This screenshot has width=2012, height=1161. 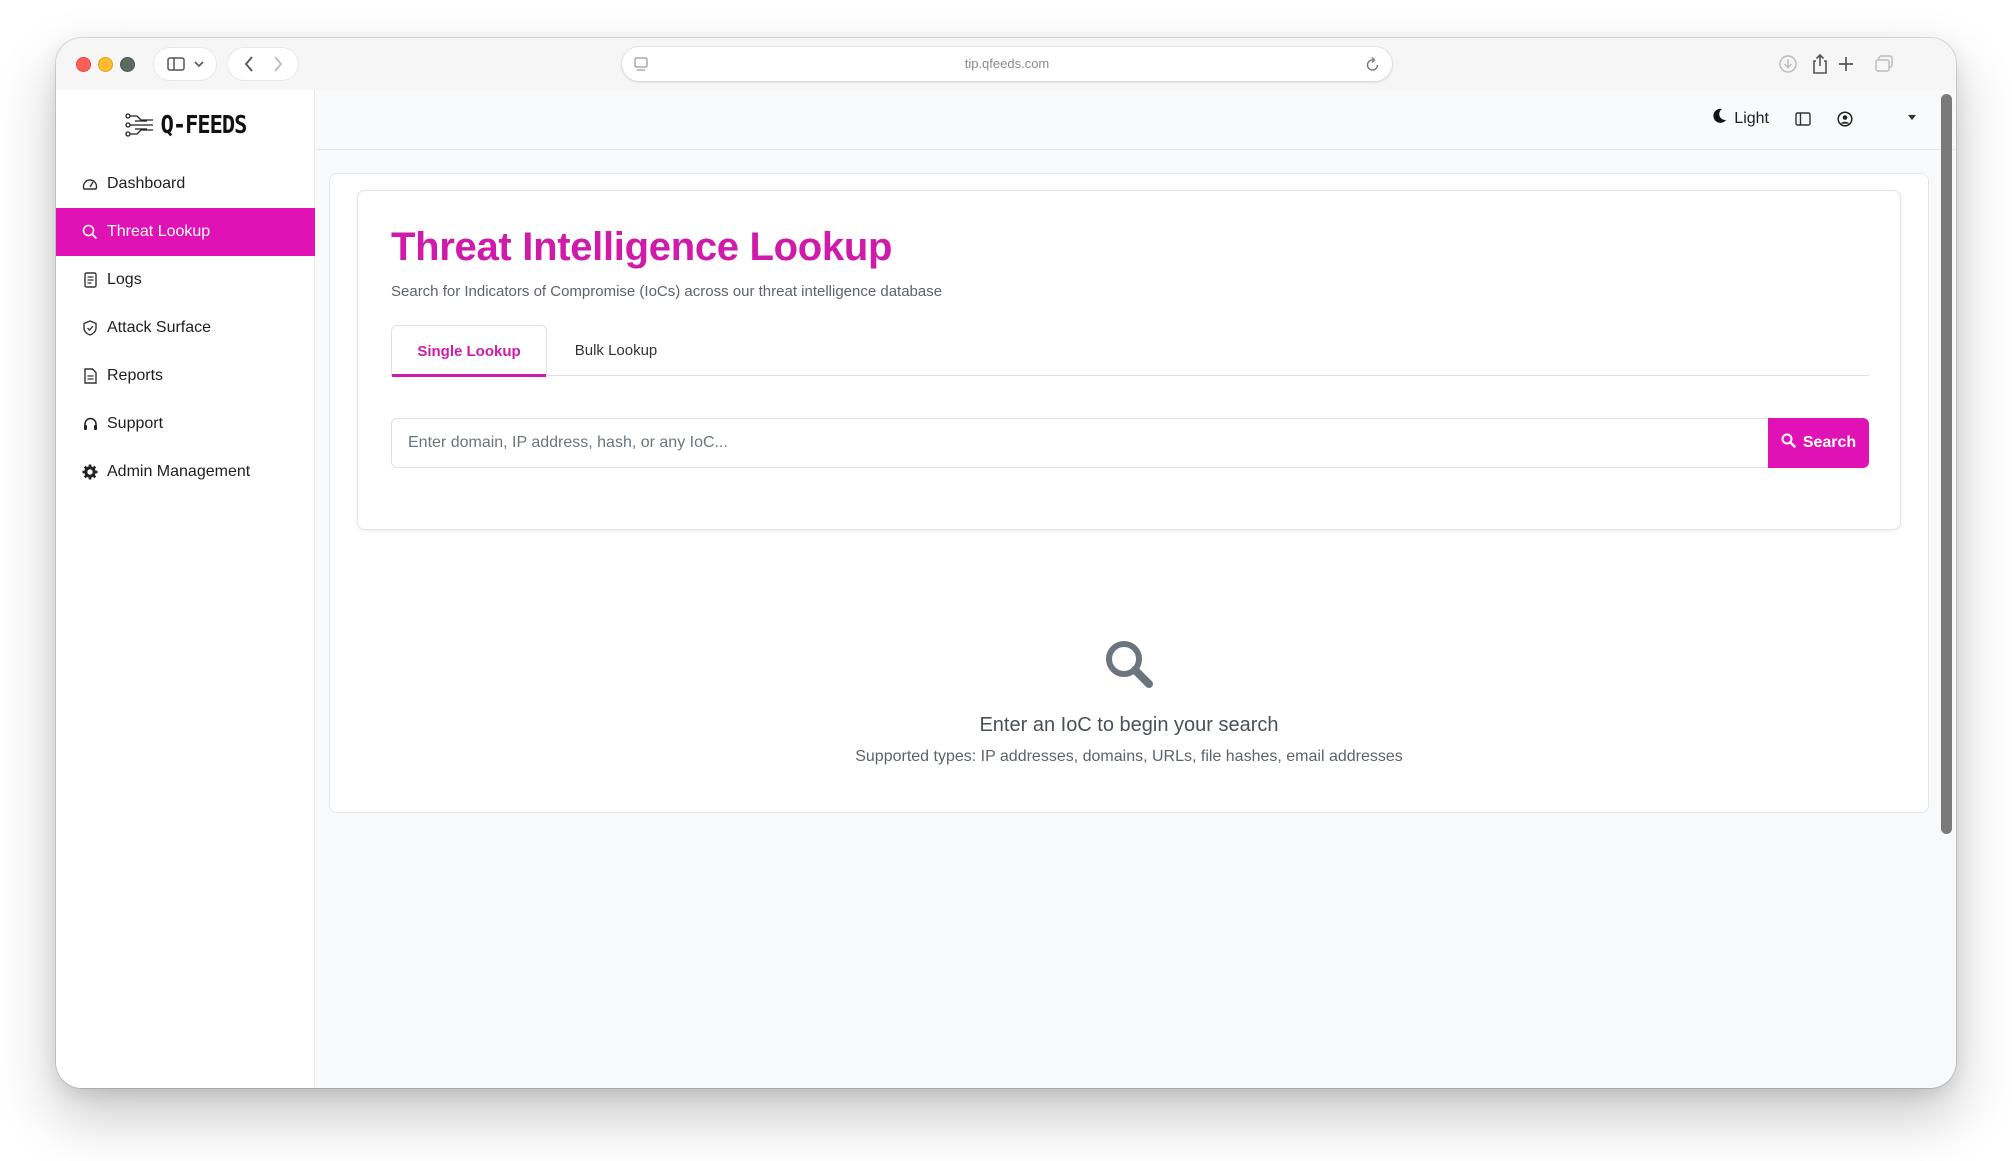 What do you see at coordinates (1719, 118) in the screenshot?
I see `moon-icon` at bounding box center [1719, 118].